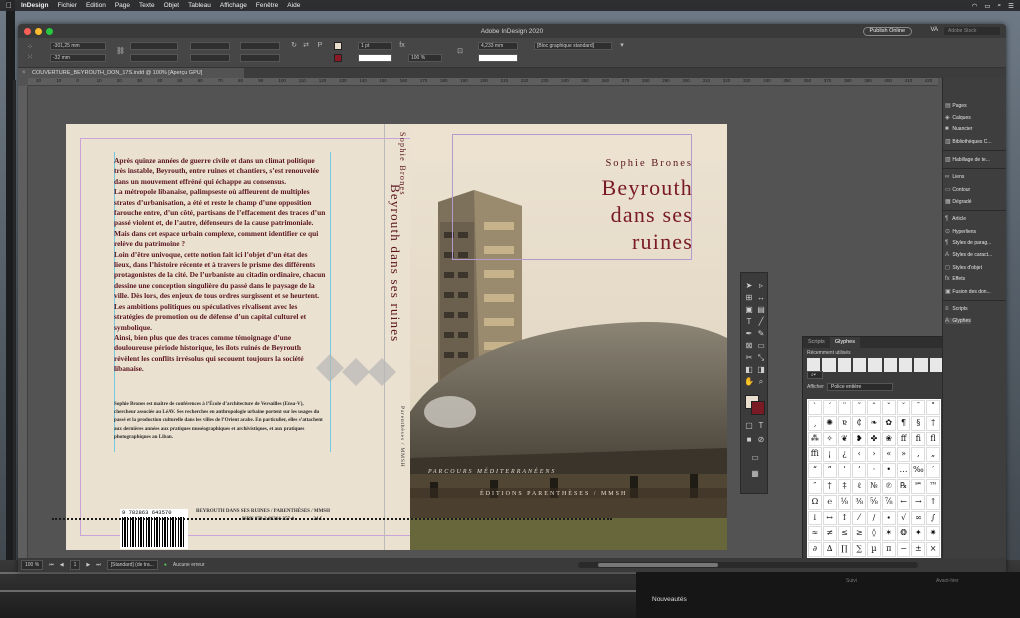 Image resolution: width=1020 pixels, height=618 pixels. Describe the element at coordinates (96, 5) in the screenshot. I see `menu-item-edition: Edition` at that location.